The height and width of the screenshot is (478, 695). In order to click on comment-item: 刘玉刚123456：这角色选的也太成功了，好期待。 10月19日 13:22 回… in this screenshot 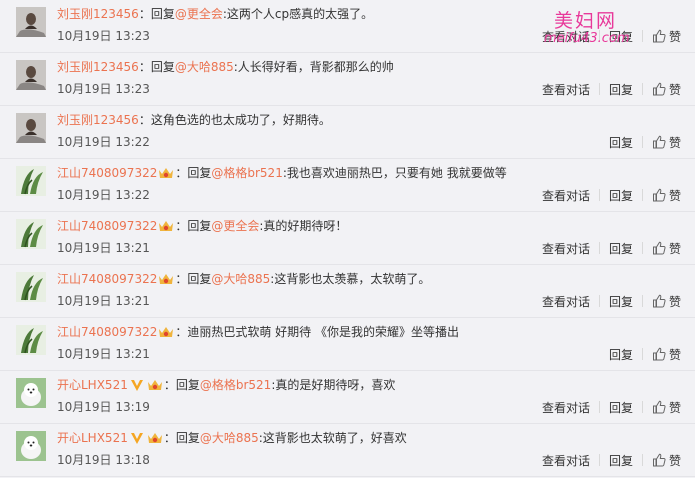, I will do `click(347, 132)`.